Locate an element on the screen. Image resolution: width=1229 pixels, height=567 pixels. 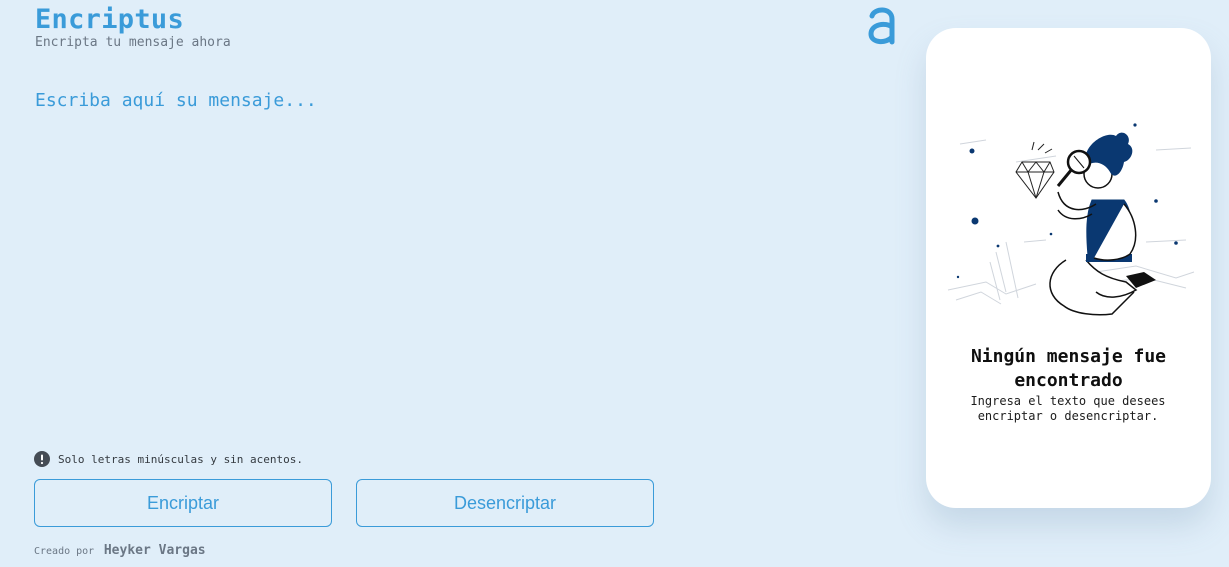
credit-label: Creado por is located at coordinates (64, 551).